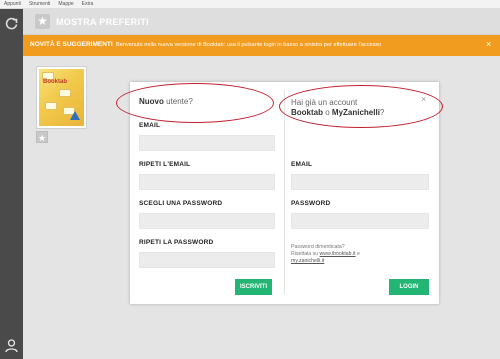  I want to click on menu-bar: Appunti Strumenti Mappe Extra, so click(250, 4).